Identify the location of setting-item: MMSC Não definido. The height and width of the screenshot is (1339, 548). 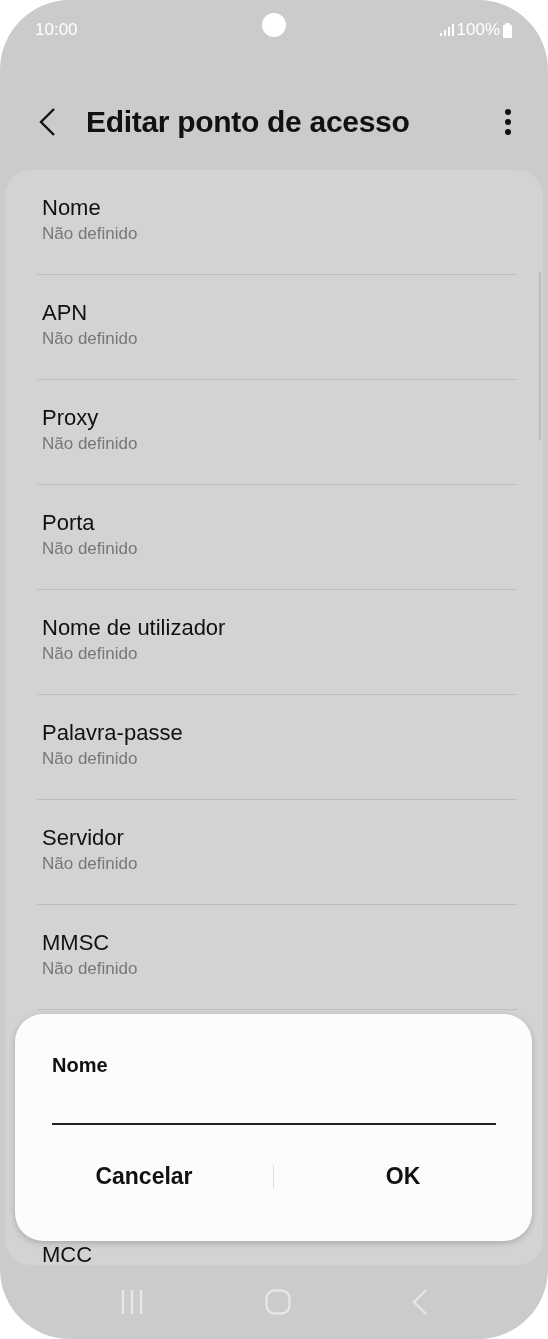
(274, 957).